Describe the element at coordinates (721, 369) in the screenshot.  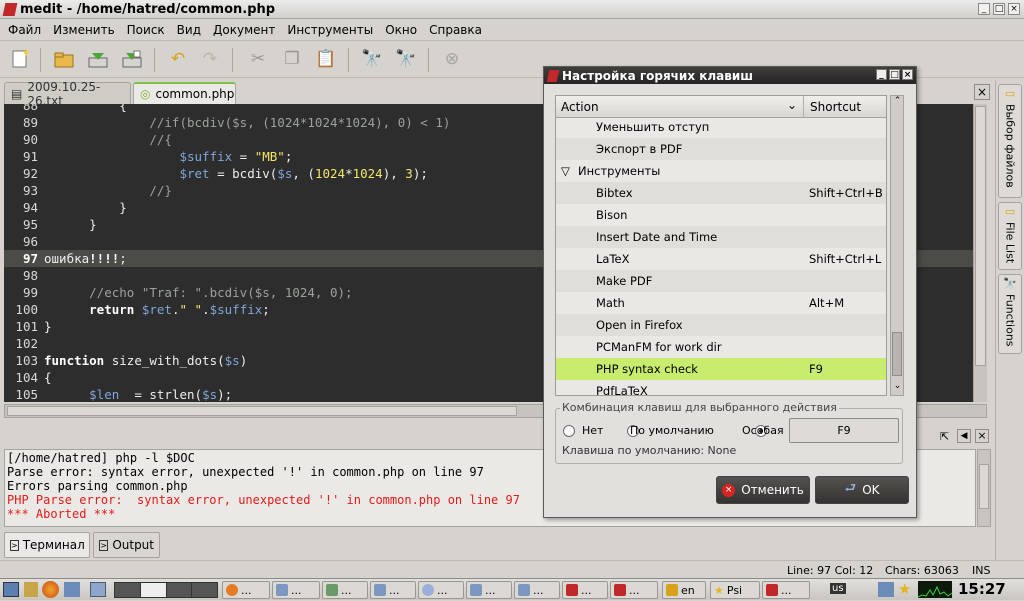
I see `action-row: PHP syntax check F9` at that location.